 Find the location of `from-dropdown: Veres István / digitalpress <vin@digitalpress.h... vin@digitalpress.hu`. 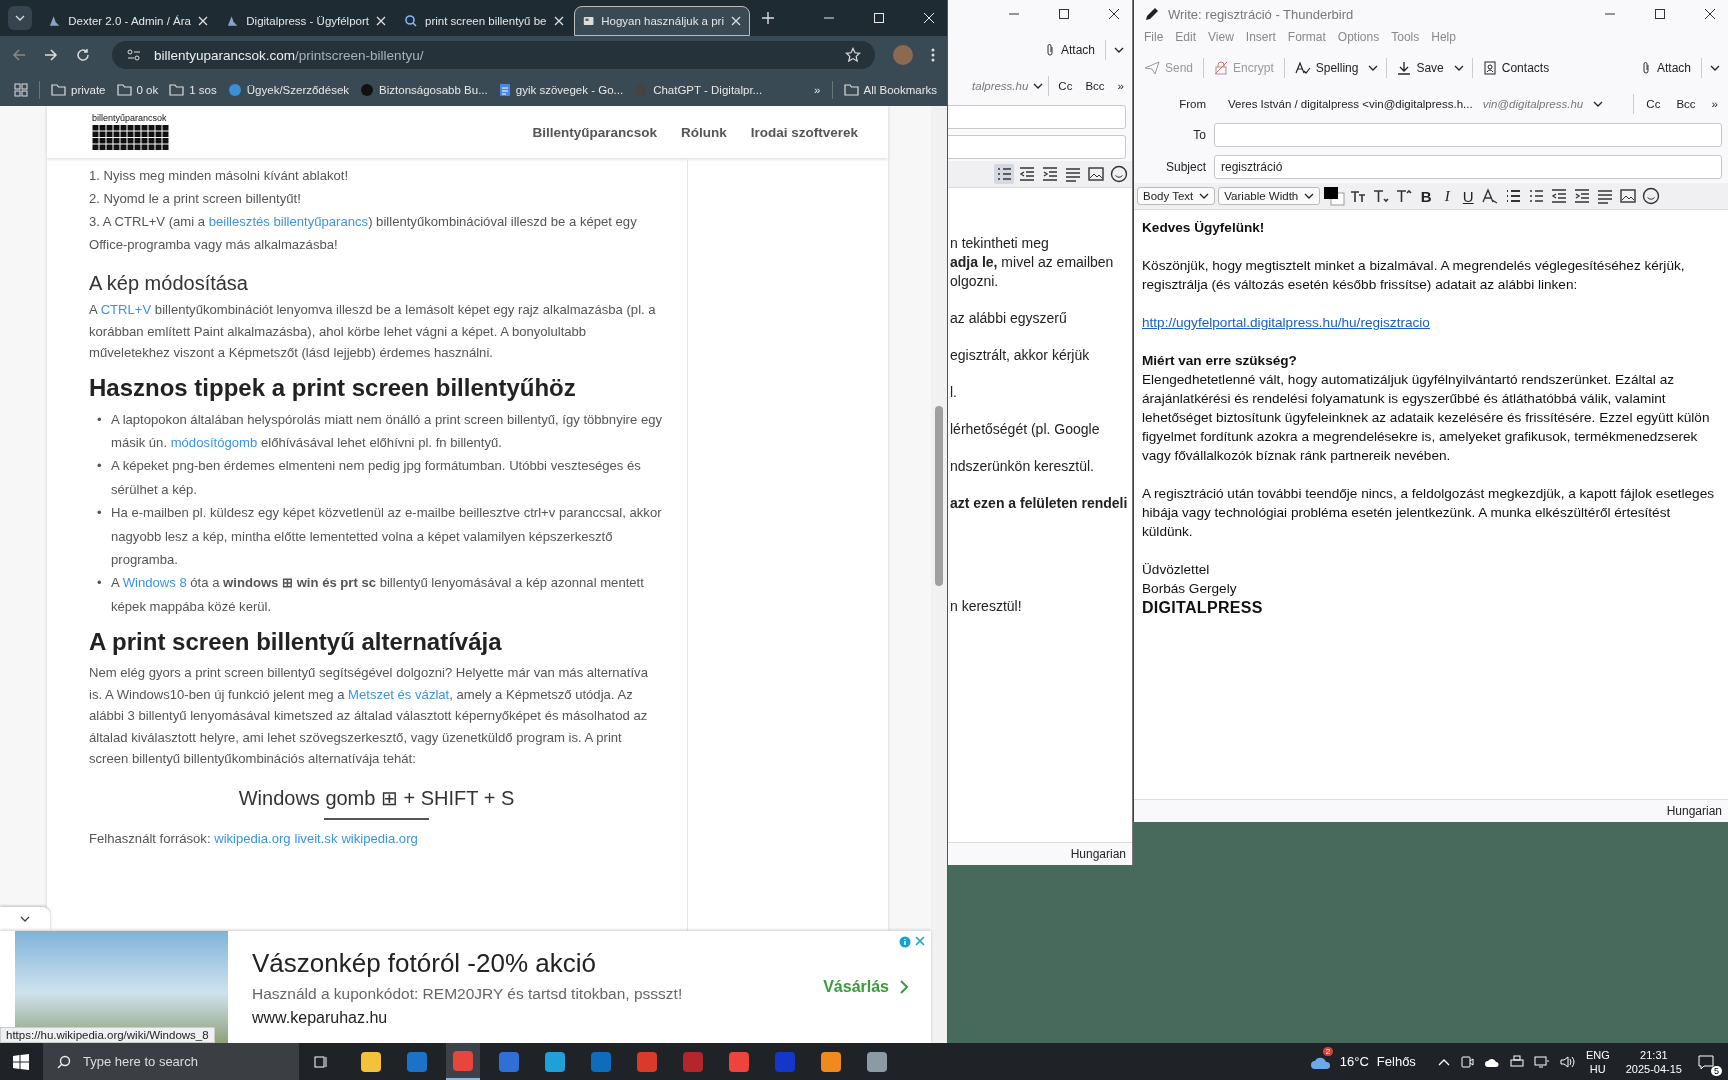

from-dropdown: Veres István / digitalpress <vin@digitalpress.h... vin@digitalpress.hu is located at coordinates (1420, 104).